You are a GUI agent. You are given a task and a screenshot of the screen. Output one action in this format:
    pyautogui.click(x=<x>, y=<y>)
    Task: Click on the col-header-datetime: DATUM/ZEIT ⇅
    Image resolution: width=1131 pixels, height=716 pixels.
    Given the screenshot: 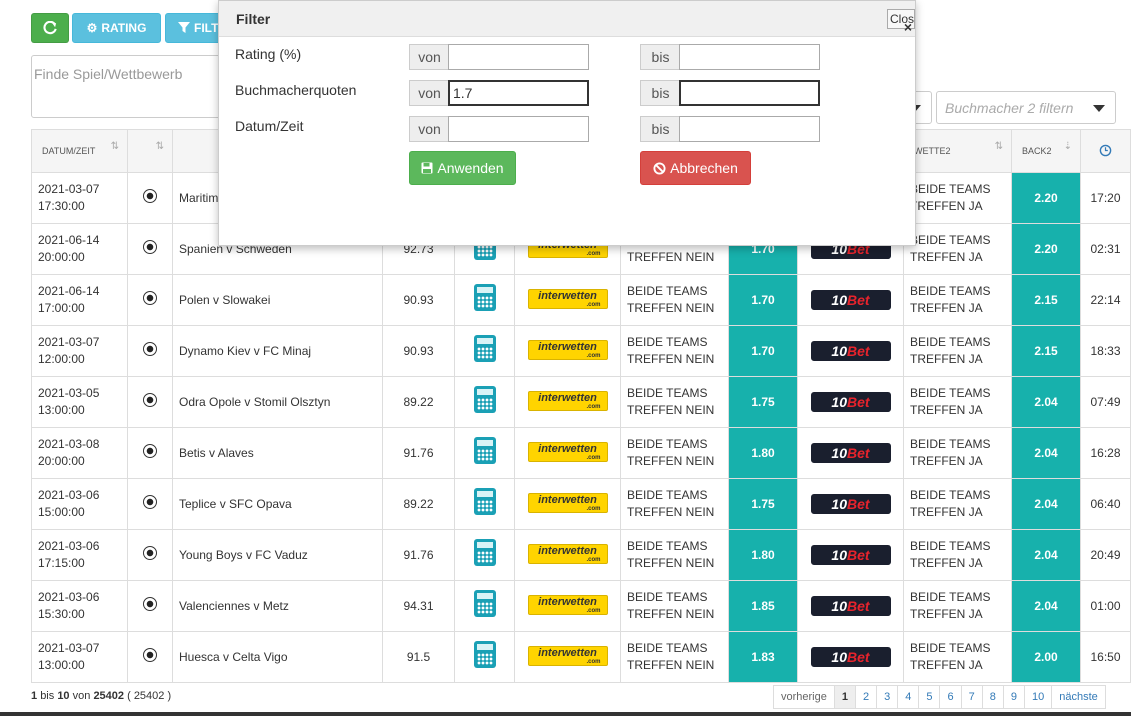 What is the action you would take?
    pyautogui.click(x=79, y=151)
    